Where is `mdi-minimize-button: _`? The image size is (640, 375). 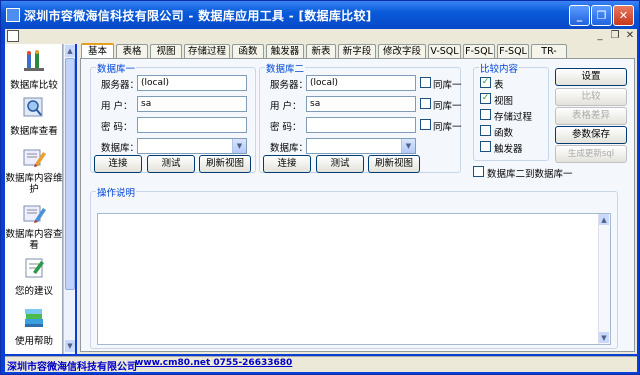
mdi-minimize-button: _ is located at coordinates (600, 36).